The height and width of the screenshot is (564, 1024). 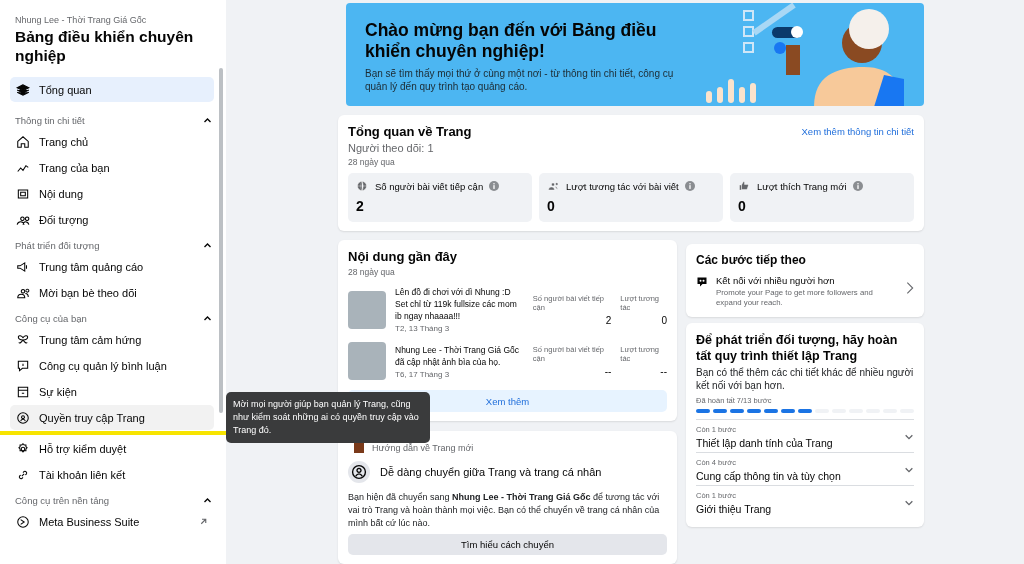 What do you see at coordinates (23, 365) in the screenshot?
I see `comment-icon` at bounding box center [23, 365].